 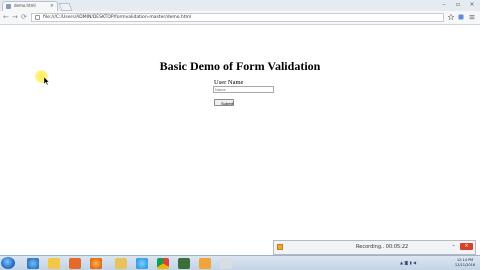 What do you see at coordinates (240, 66) in the screenshot?
I see `page-title: Basic Demo of Form Validation` at bounding box center [240, 66].